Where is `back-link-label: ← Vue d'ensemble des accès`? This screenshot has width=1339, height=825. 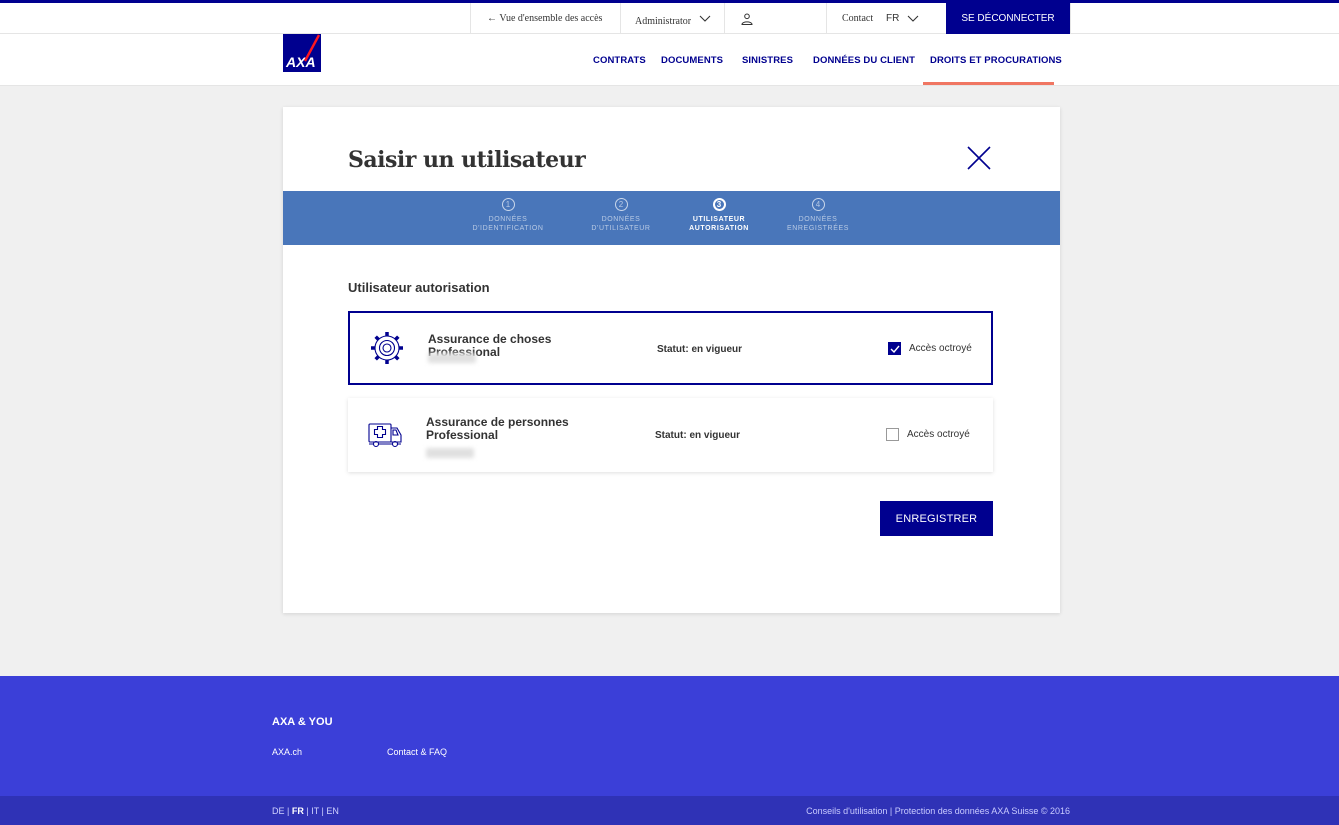
back-link-label: ← Vue d'ensemble des accès is located at coordinates (545, 18).